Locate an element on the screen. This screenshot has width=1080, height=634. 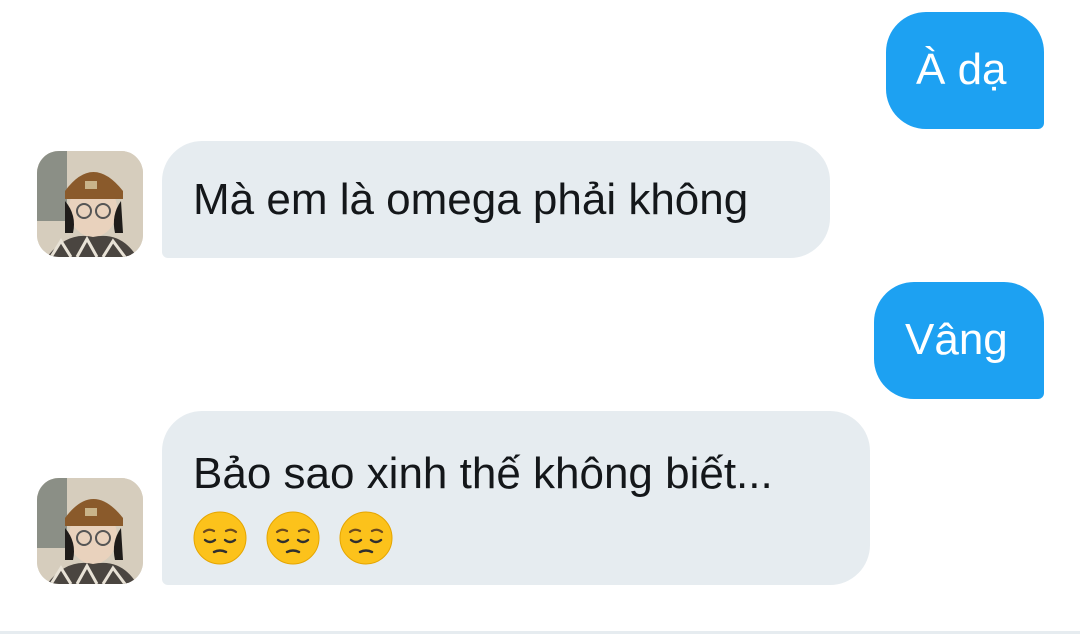
received-message-bubble: Mà em là omega phải không is located at coordinates (496, 199).